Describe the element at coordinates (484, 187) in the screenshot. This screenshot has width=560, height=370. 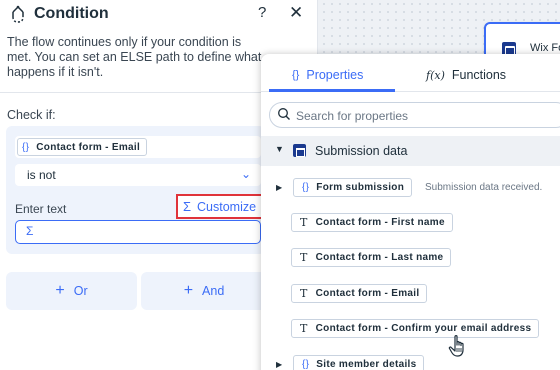
I see `property-description: Submission data received.` at that location.